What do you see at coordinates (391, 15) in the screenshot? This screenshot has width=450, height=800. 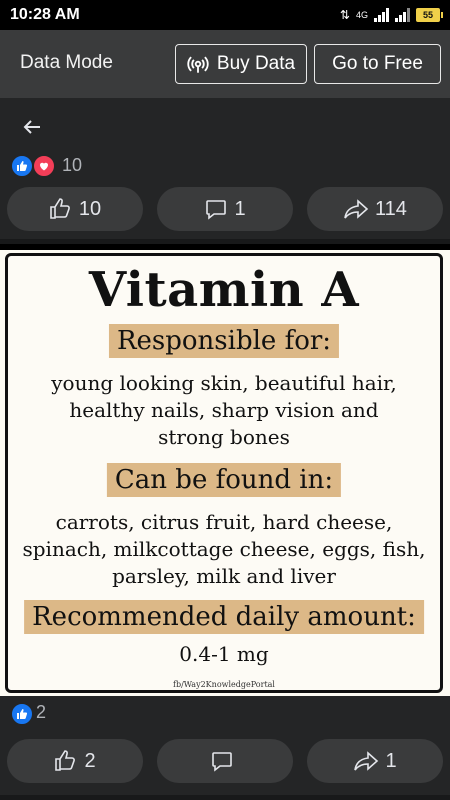 I see `status-icons: ⇅ 4G 55` at bounding box center [391, 15].